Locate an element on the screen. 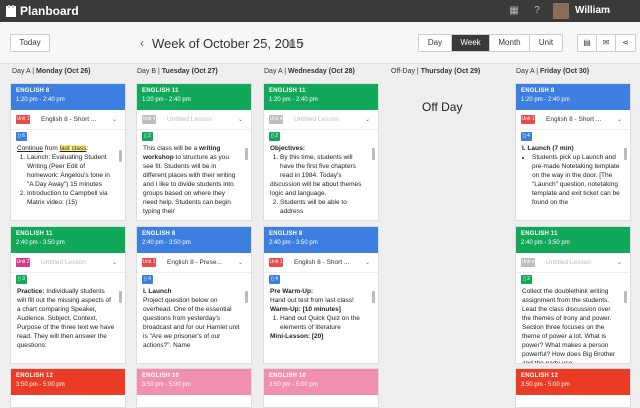  day-header-thursday: Off-Day | Thursday (Oct 29) is located at coordinates (436, 71).